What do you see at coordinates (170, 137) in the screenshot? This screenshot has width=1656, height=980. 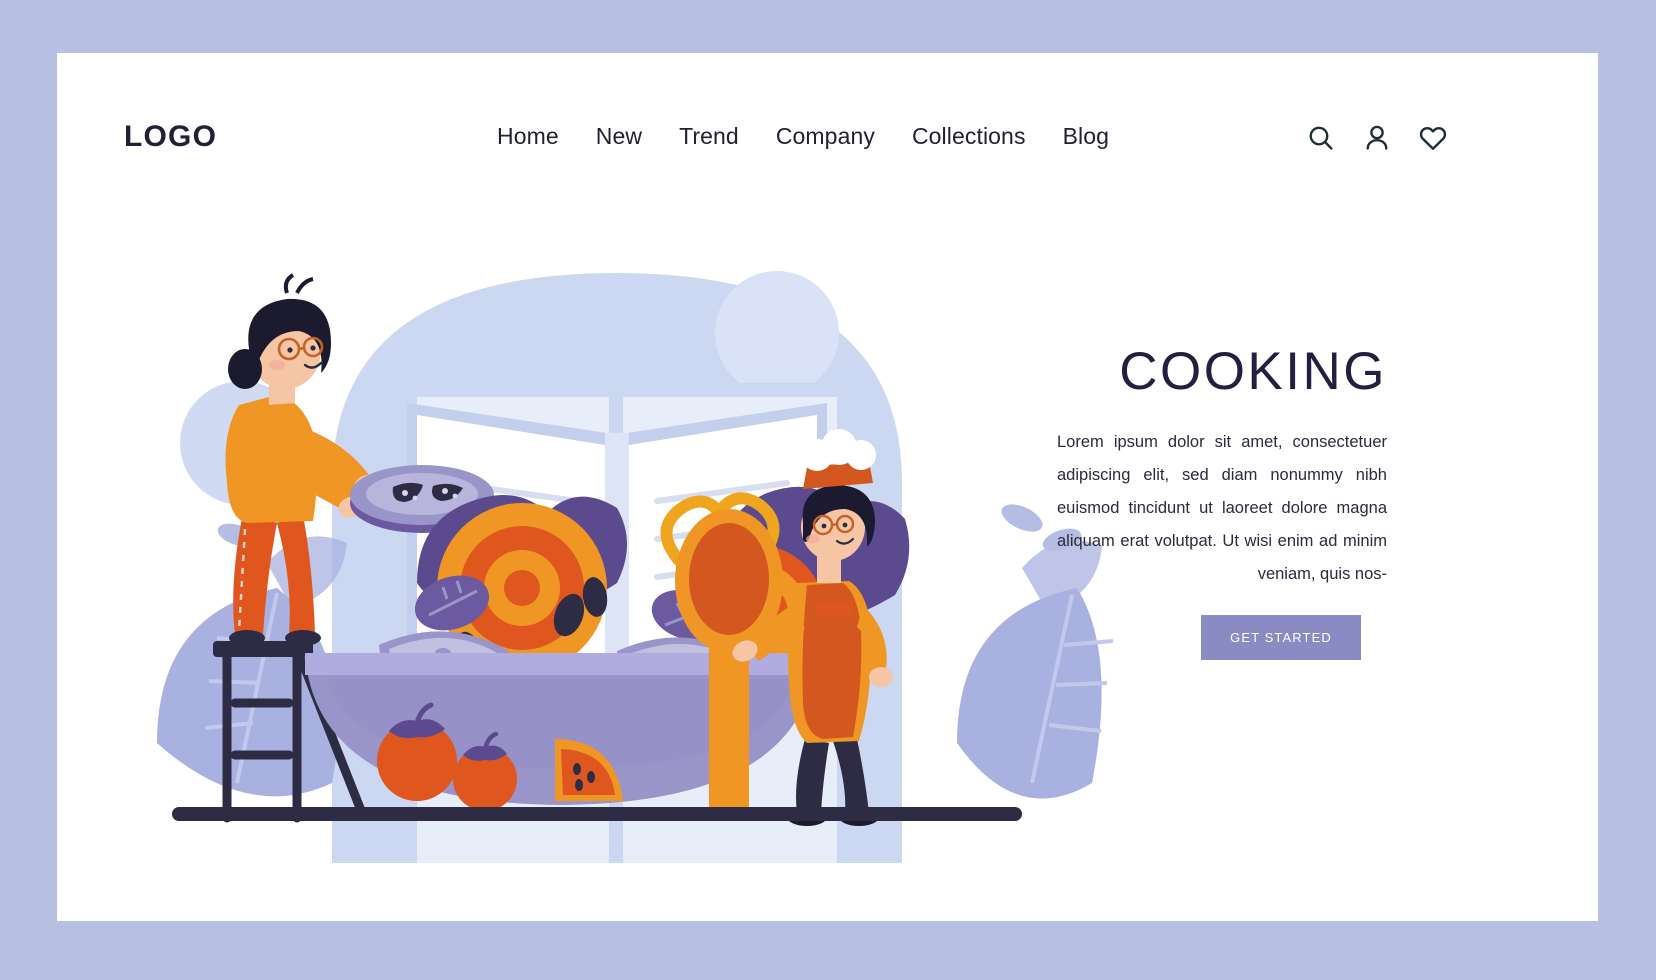 I see `logo: LOGO` at bounding box center [170, 137].